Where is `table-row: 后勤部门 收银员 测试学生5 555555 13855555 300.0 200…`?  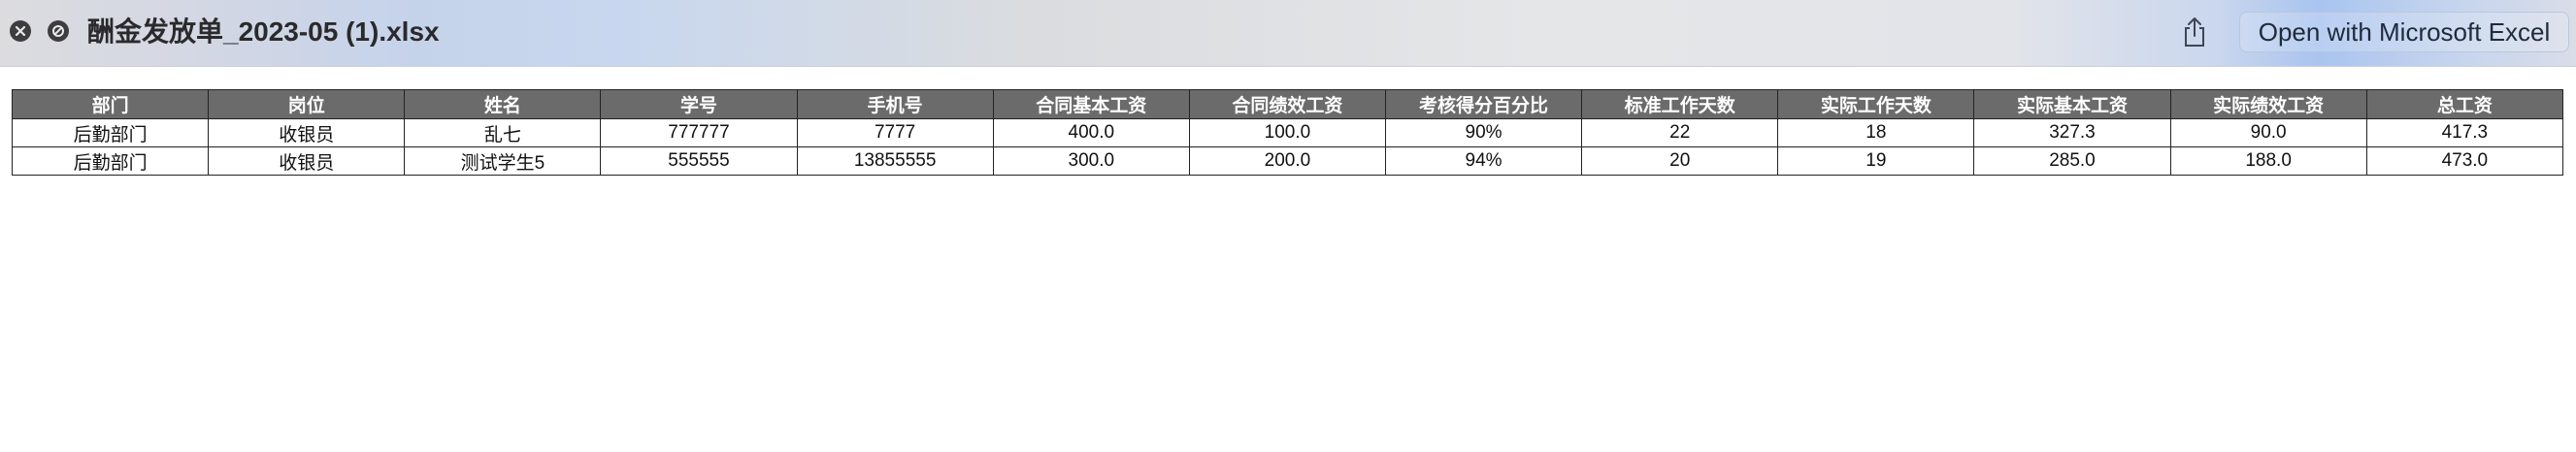
table-row: 后勤部门 收银员 测试学生5 555555 13855555 300.0 200… is located at coordinates (1287, 161).